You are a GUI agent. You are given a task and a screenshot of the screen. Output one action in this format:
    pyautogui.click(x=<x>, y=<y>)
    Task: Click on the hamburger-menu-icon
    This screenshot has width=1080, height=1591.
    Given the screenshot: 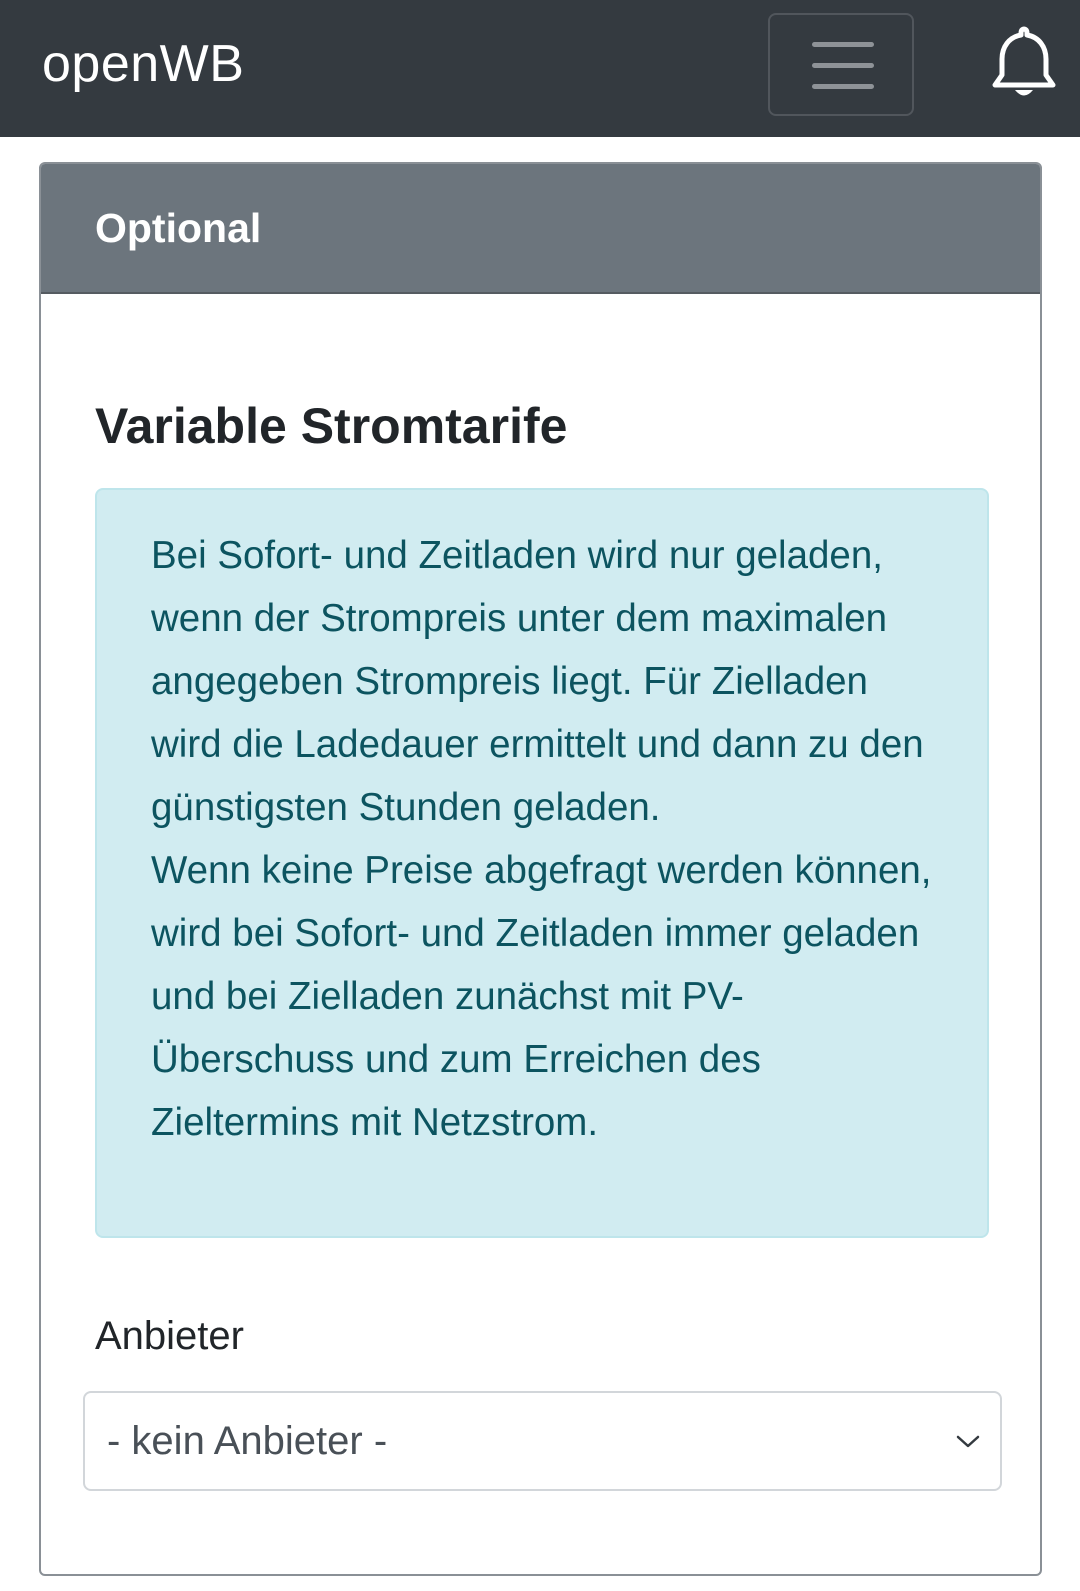 What is the action you would take?
    pyautogui.click(x=843, y=44)
    